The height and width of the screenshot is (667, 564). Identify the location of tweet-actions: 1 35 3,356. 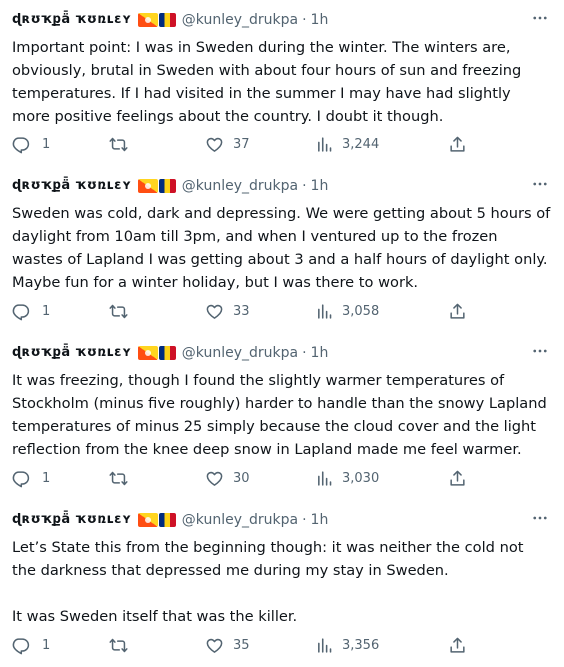
(282, 645).